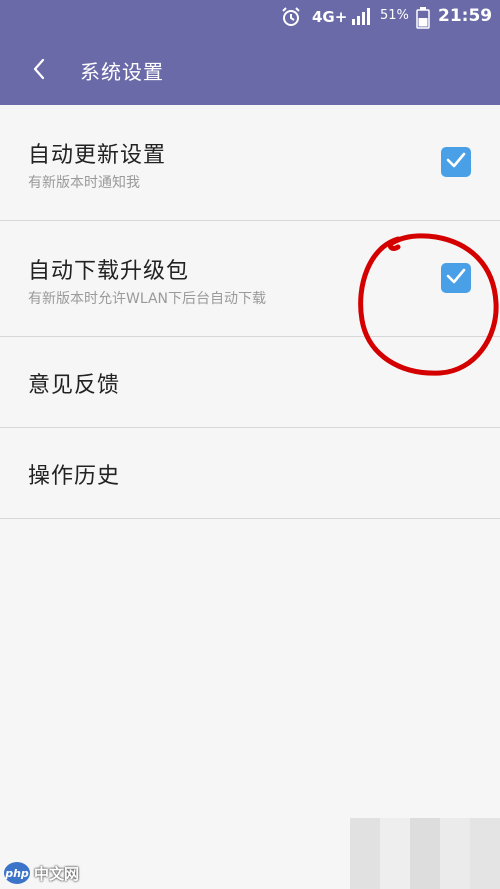 The height and width of the screenshot is (889, 500). Describe the element at coordinates (425, 853) in the screenshot. I see `blur-mosaic` at that location.